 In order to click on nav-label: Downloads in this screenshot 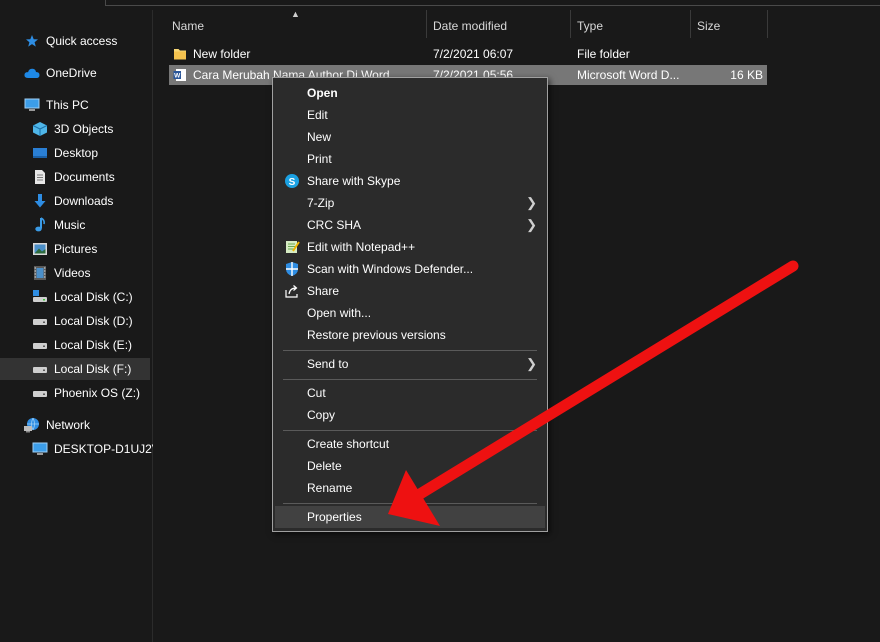, I will do `click(84, 201)`.